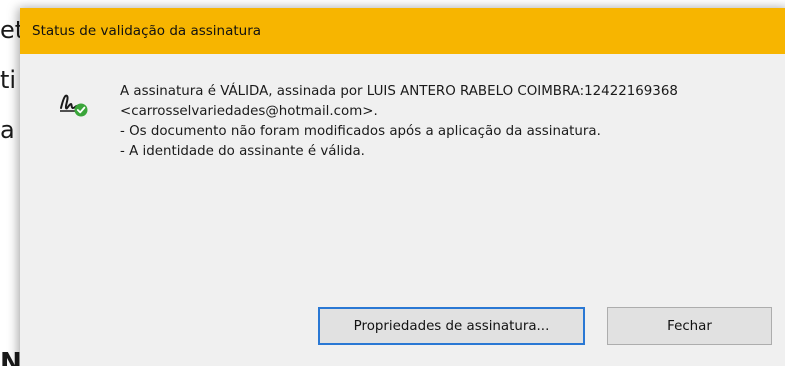 The width and height of the screenshot is (785, 366). Describe the element at coordinates (8, 80) in the screenshot. I see `background-document-text: ti` at that location.